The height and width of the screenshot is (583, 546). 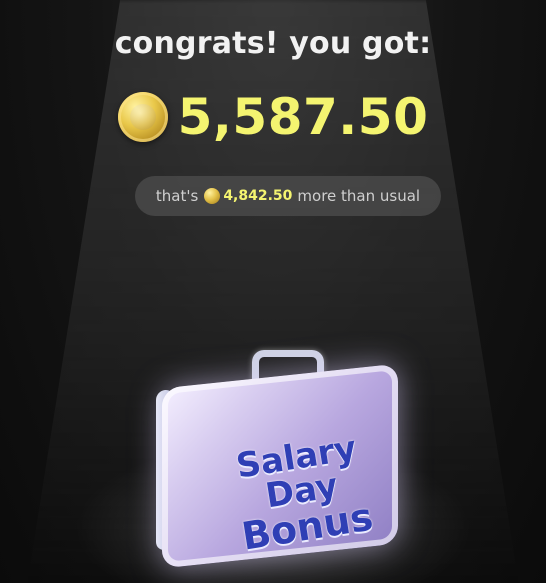 I want to click on comparison-suffix: more than usual, so click(x=359, y=196).